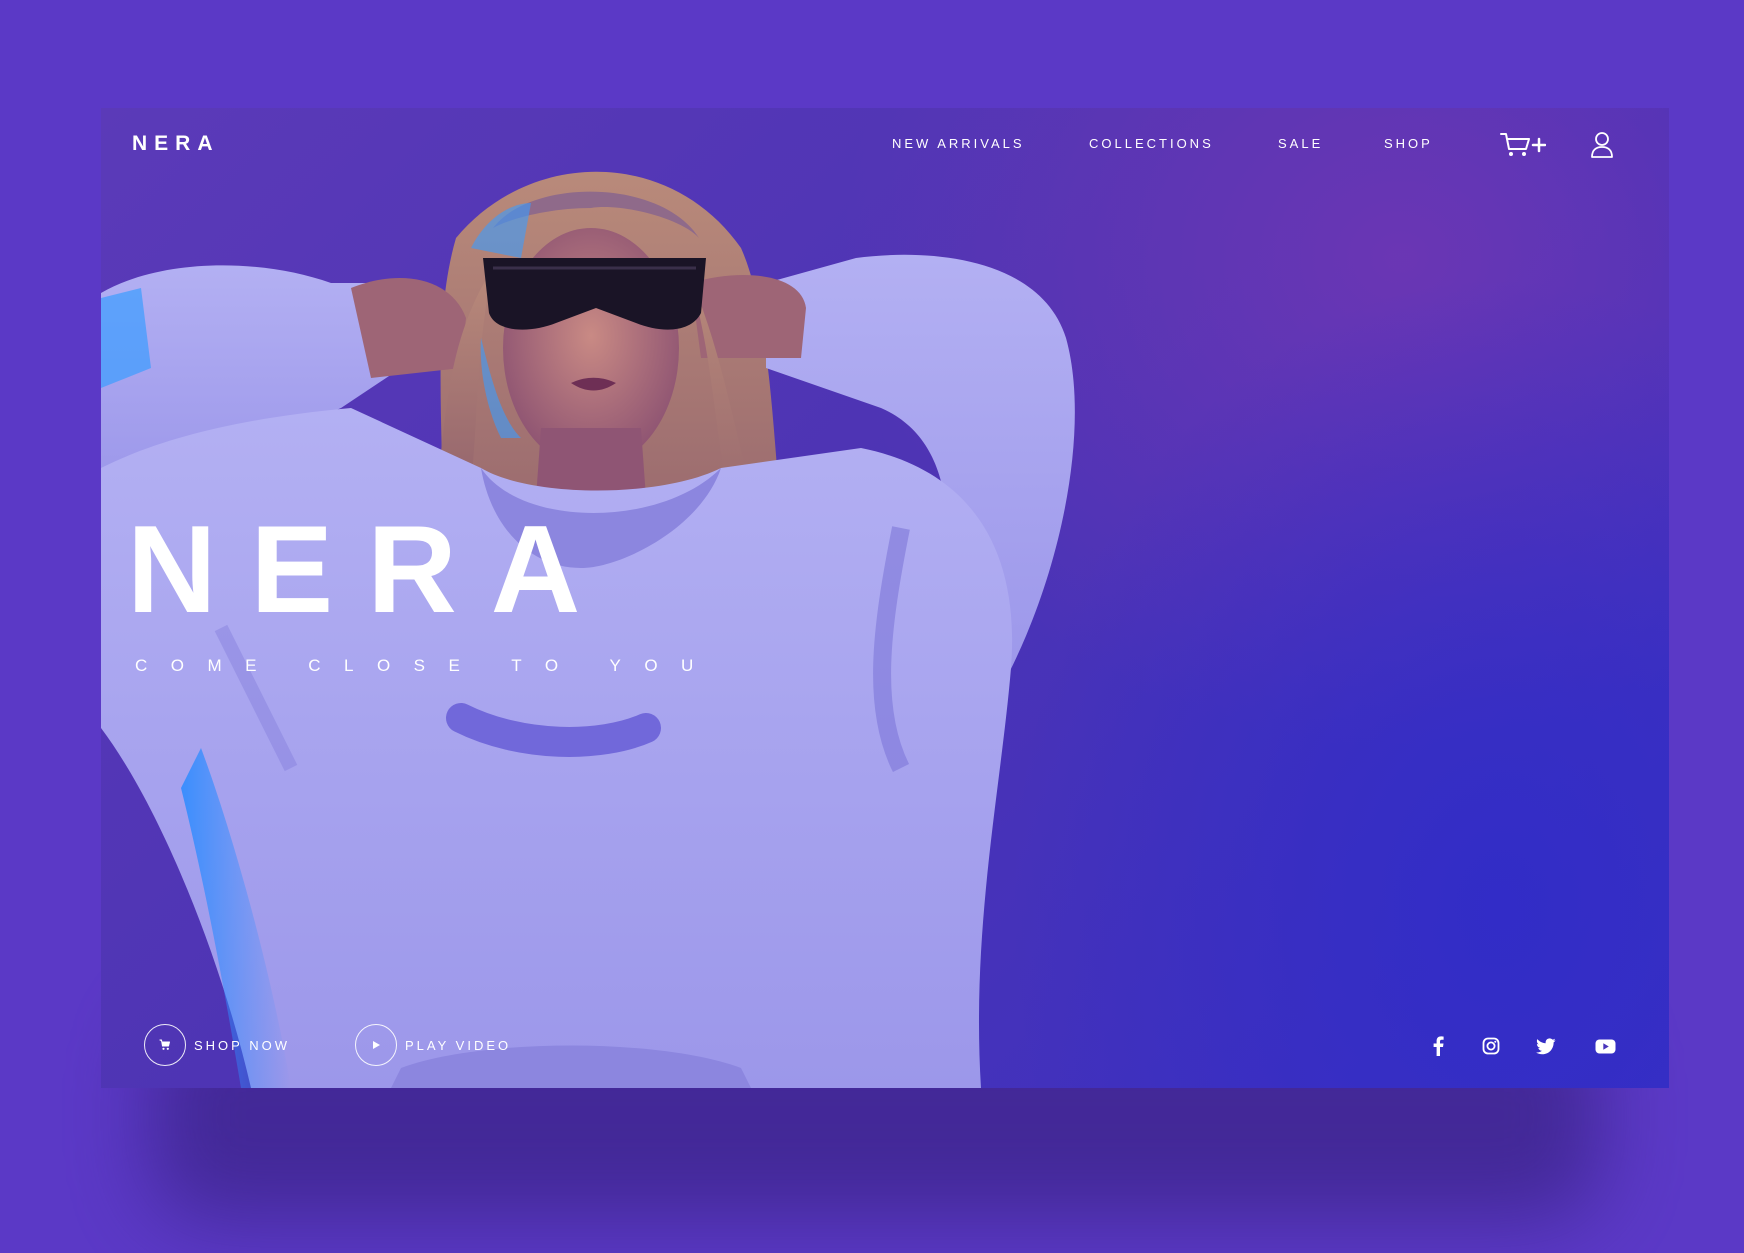 The height and width of the screenshot is (1253, 1744). What do you see at coordinates (371, 570) in the screenshot?
I see `hero-title: NERA` at bounding box center [371, 570].